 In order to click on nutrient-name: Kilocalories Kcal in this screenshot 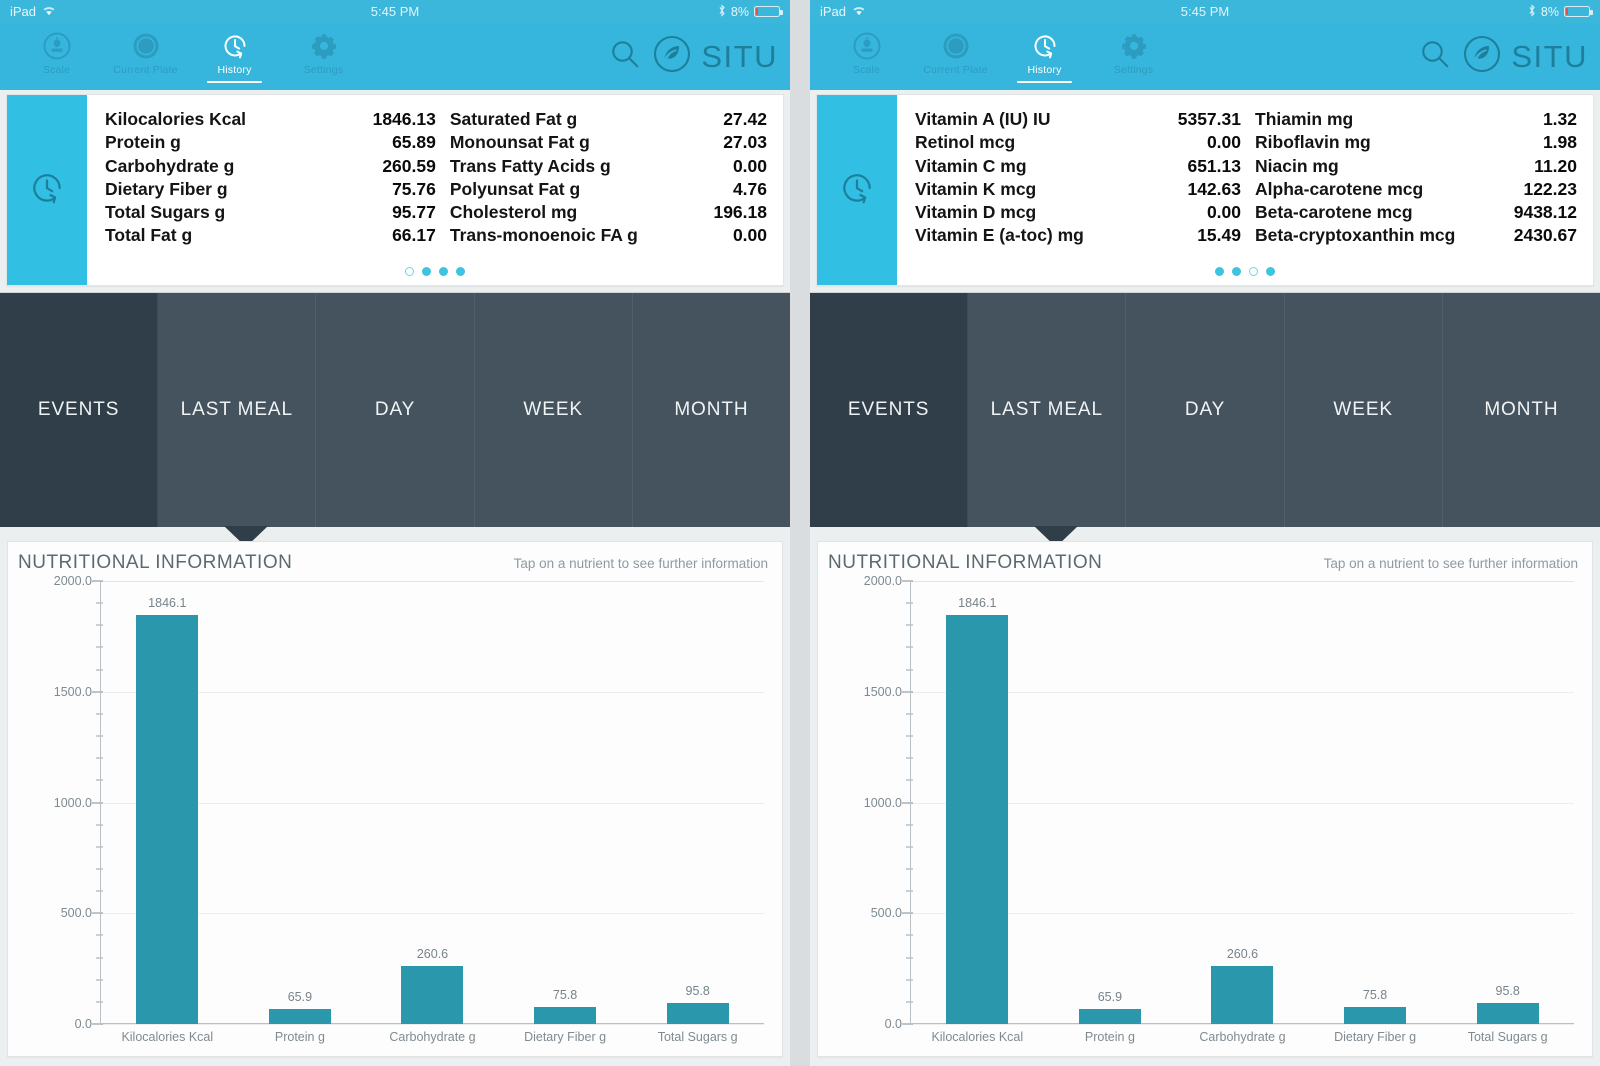, I will do `click(239, 119)`.